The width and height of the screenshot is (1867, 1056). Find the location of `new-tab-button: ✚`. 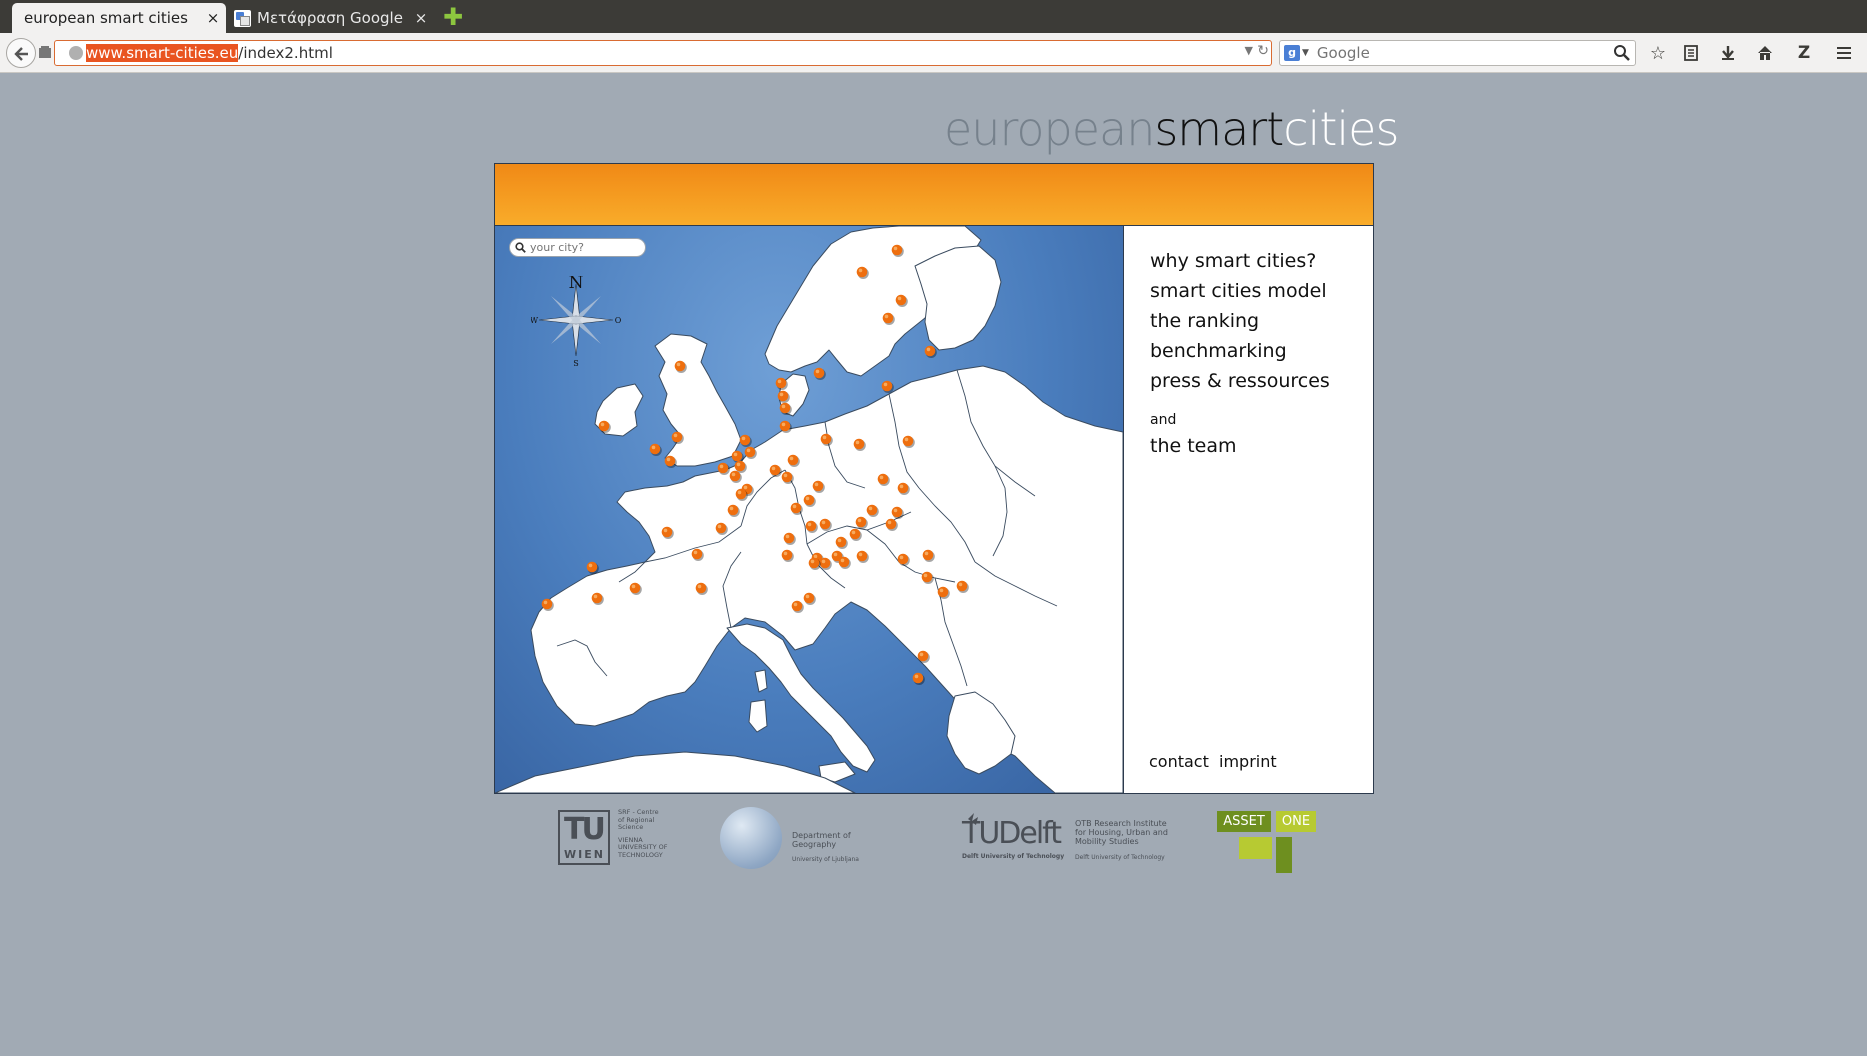

new-tab-button: ✚ is located at coordinates (453, 17).